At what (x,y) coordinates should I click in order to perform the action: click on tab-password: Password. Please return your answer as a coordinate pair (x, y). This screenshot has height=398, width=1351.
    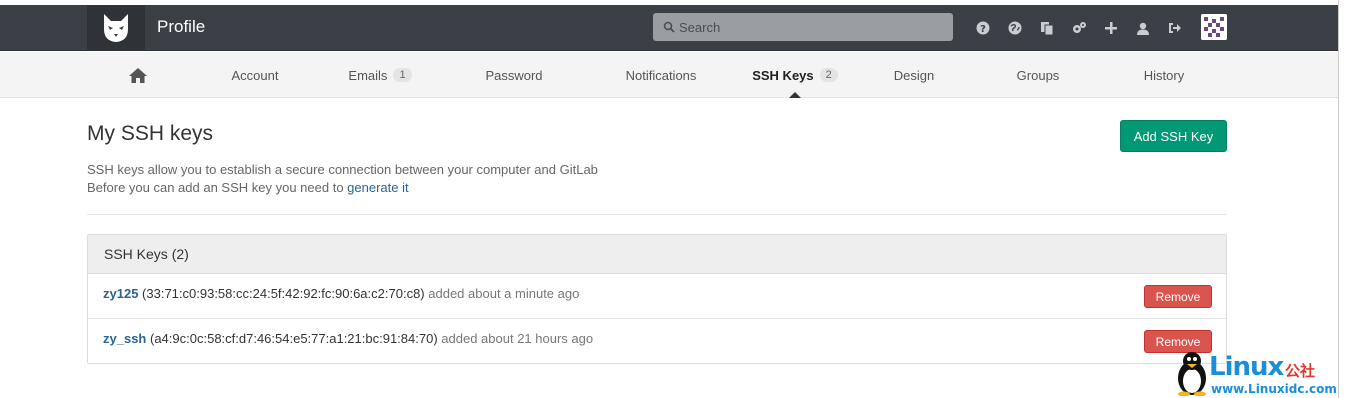
    Looking at the image, I should click on (514, 75).